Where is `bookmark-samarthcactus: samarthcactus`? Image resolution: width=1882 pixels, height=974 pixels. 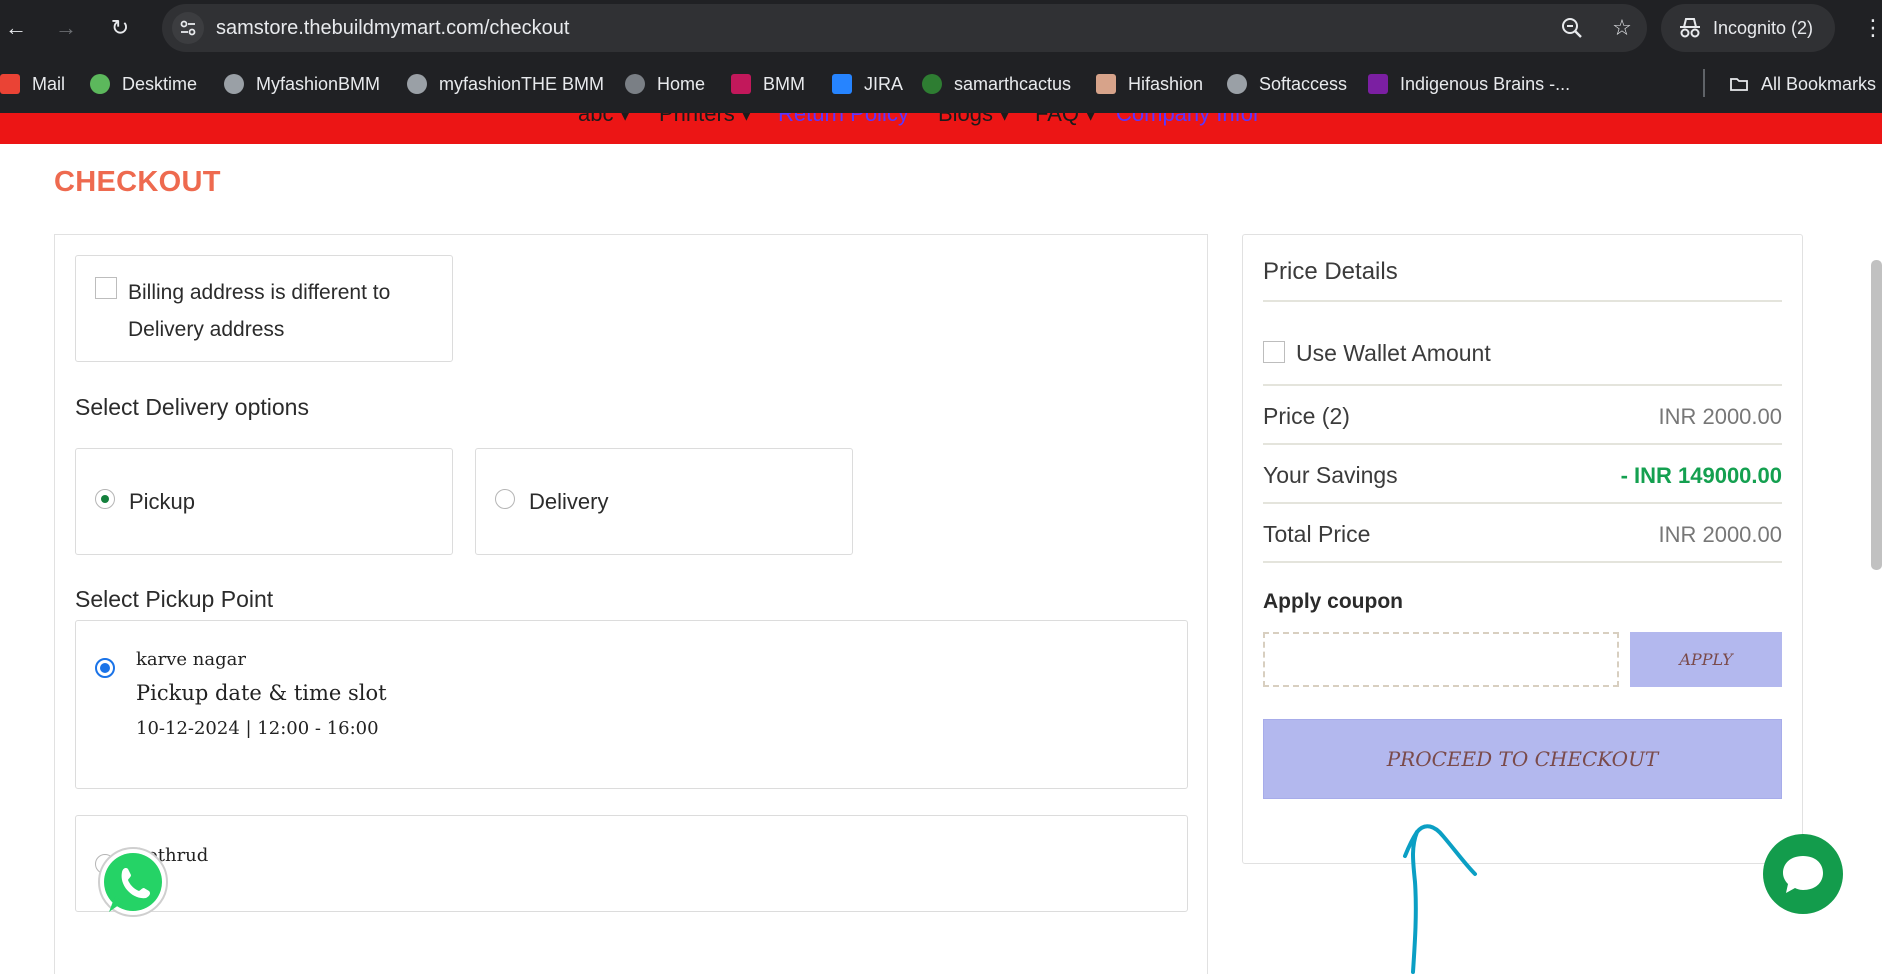
bookmark-samarthcactus: samarthcactus is located at coordinates (996, 84).